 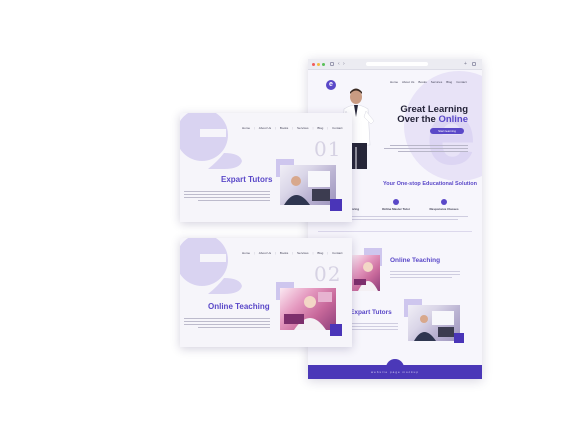 I want to click on e-logo-icon: e, so click(x=331, y=85).